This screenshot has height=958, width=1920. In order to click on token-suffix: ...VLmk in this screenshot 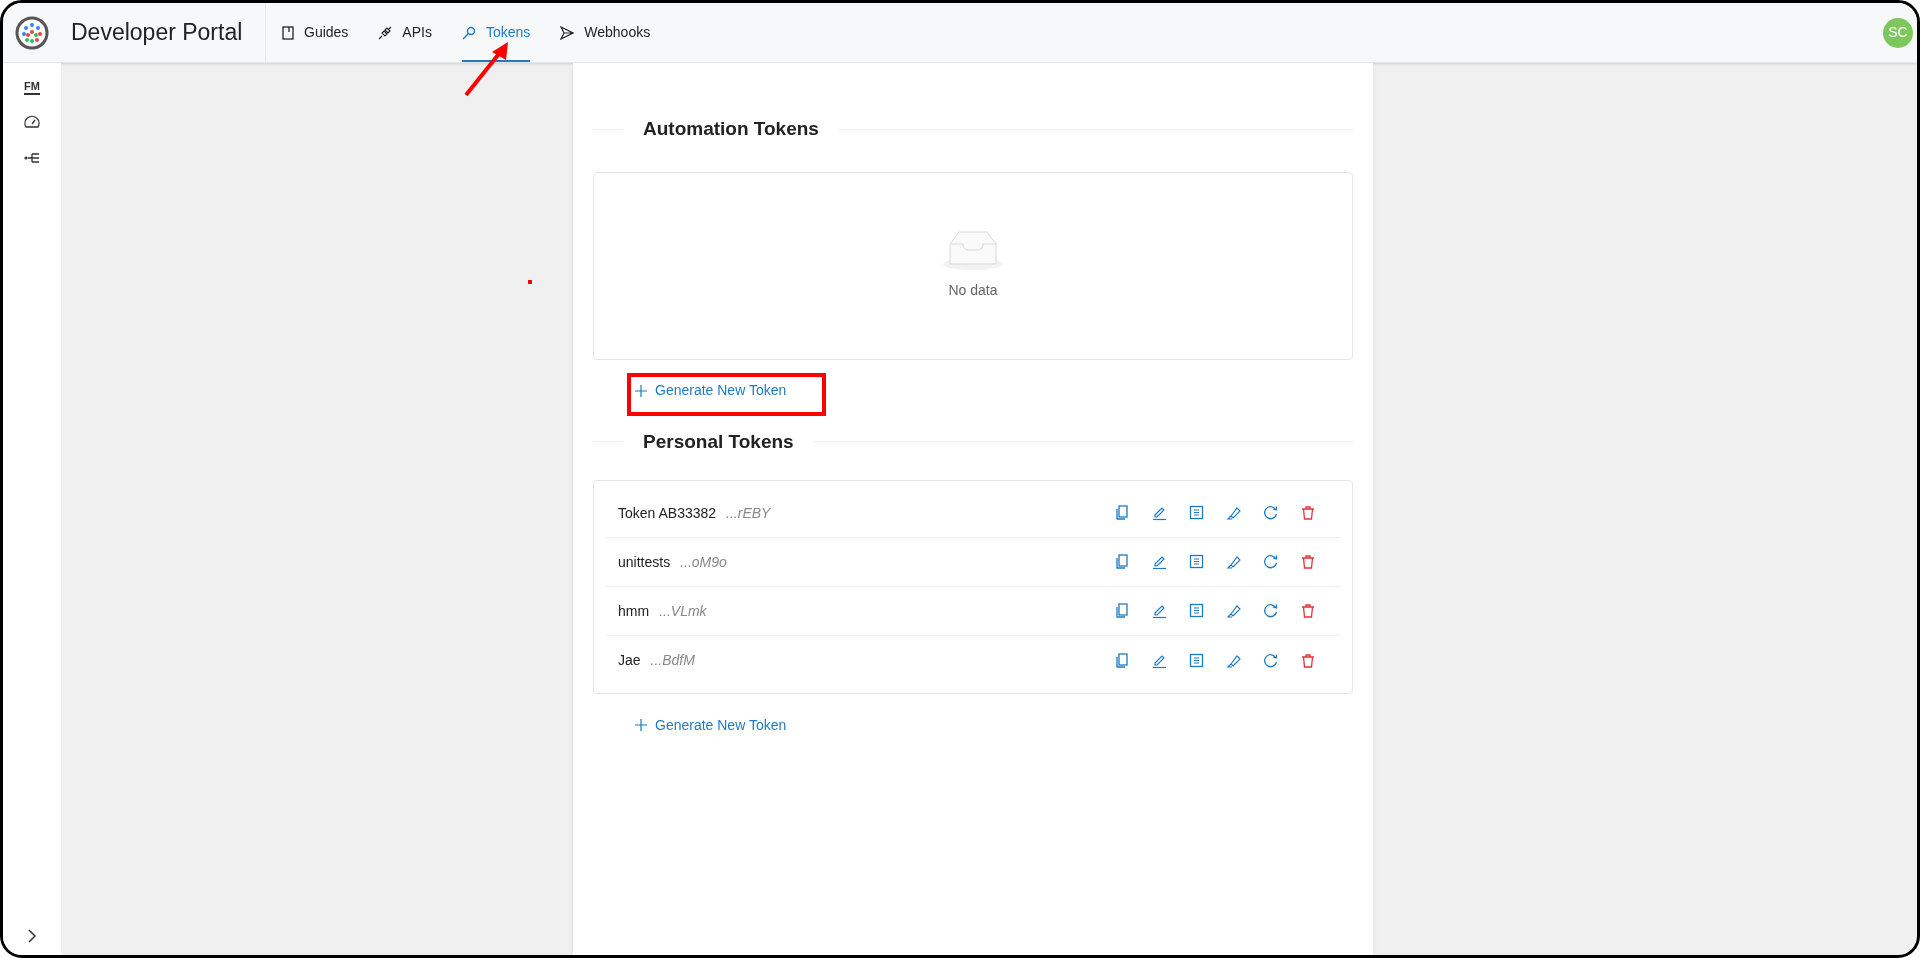, I will do `click(683, 611)`.